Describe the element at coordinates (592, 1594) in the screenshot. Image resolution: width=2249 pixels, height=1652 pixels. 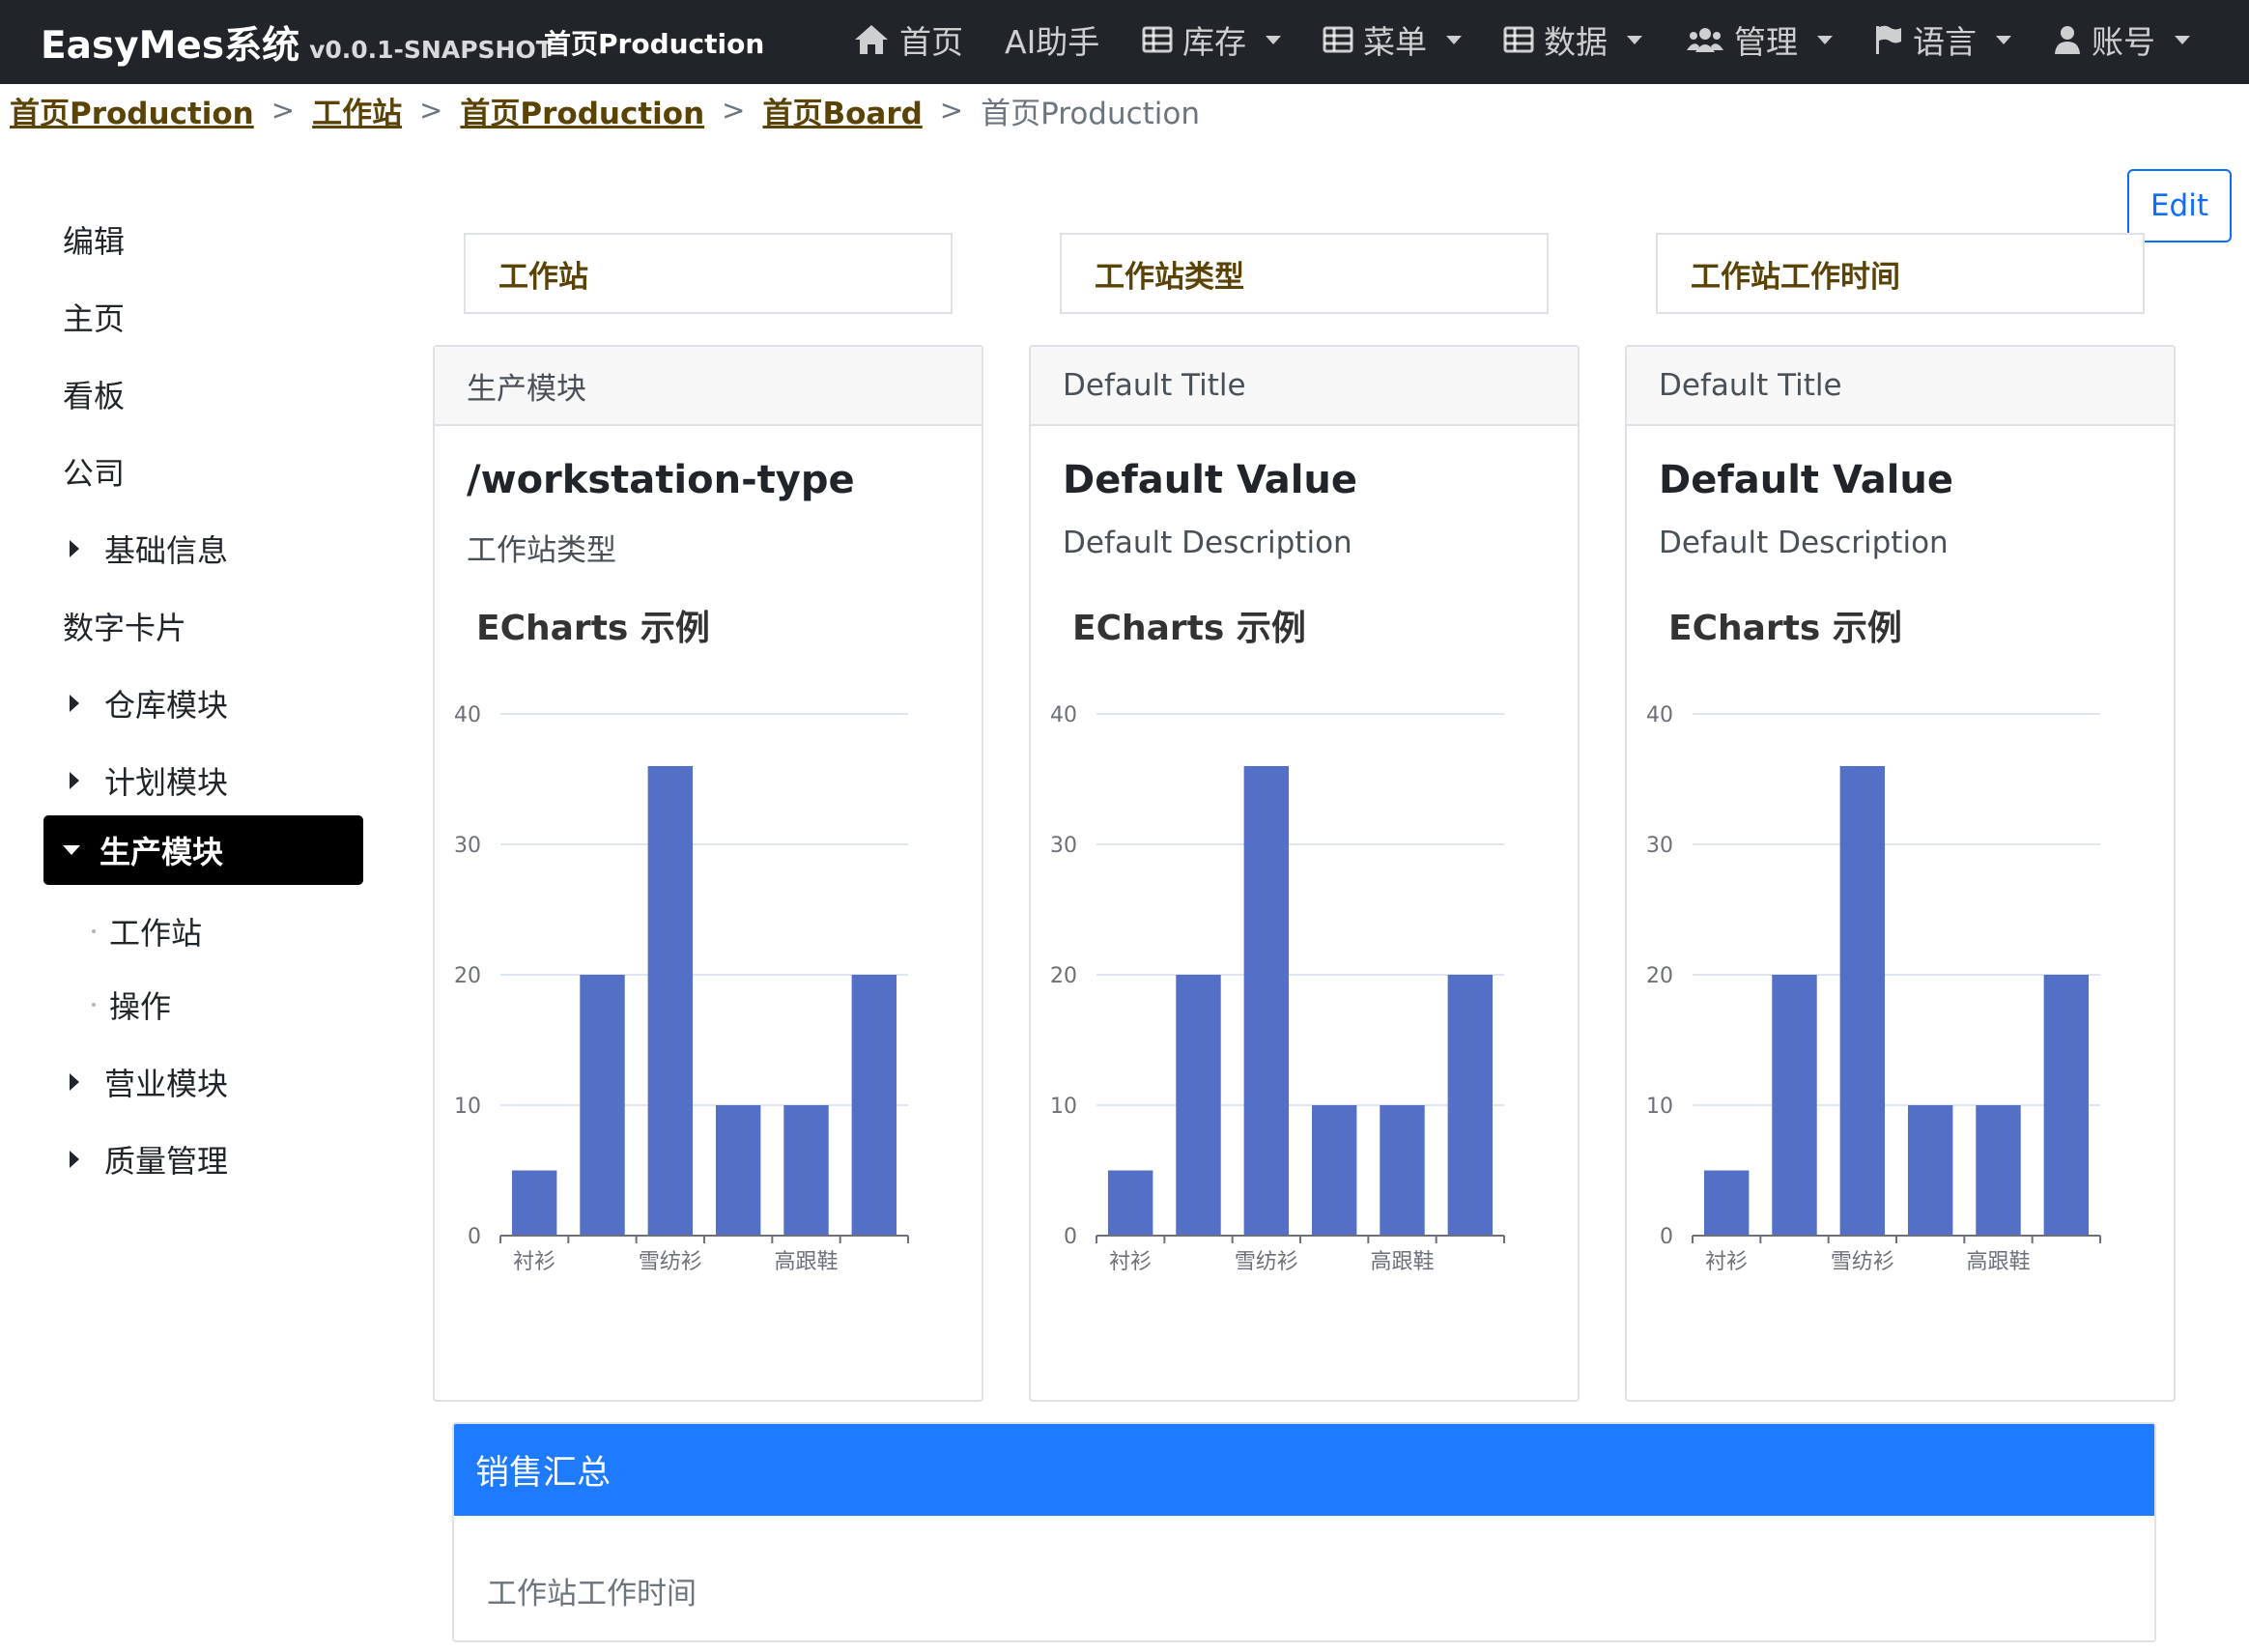
I see `sales-summary-body: 工作站工作时间` at that location.